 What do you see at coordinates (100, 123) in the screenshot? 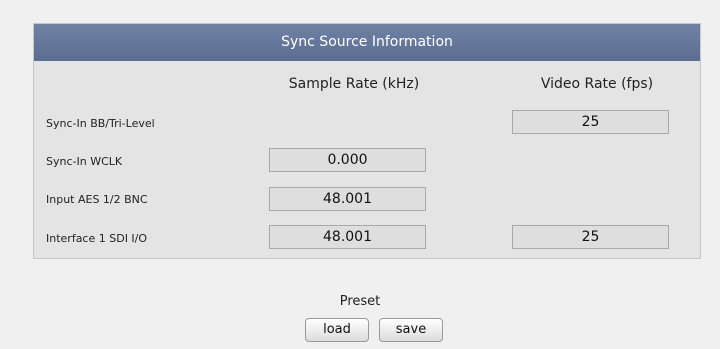
I see `row-label-sync-in-bb: Sync-In BB/Tri-Level` at bounding box center [100, 123].